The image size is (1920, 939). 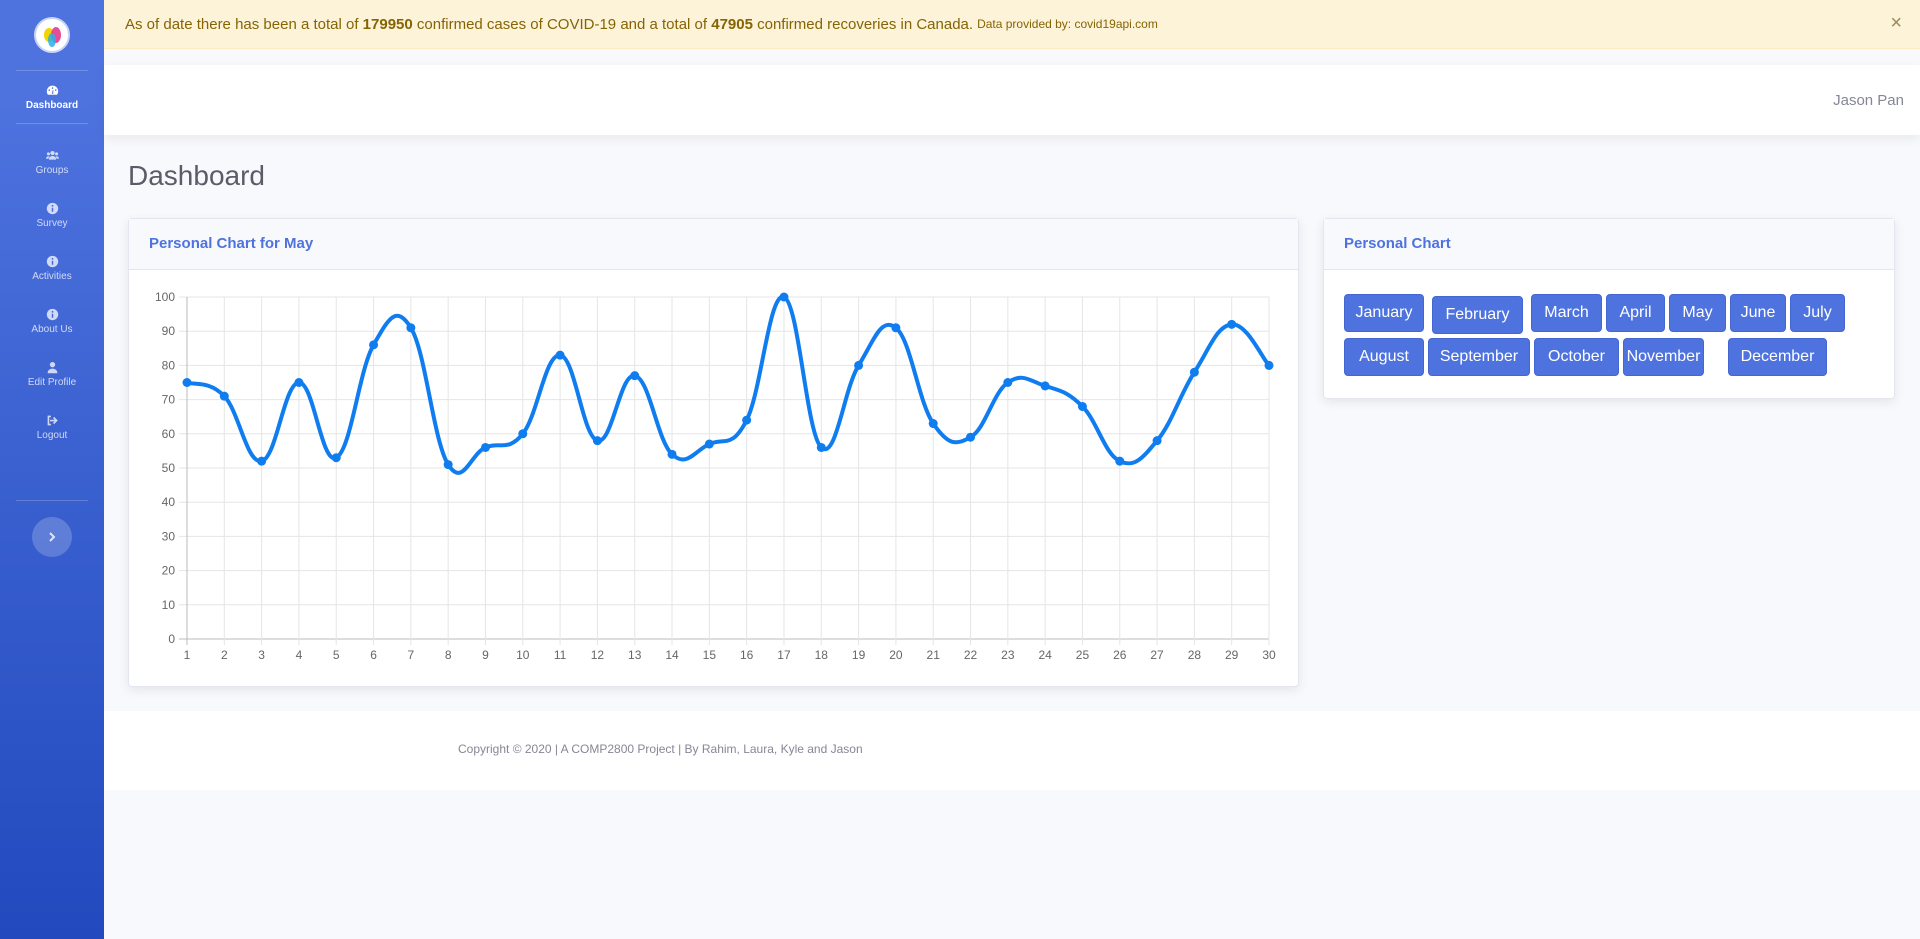 I want to click on close-icon: ×, so click(x=1896, y=23).